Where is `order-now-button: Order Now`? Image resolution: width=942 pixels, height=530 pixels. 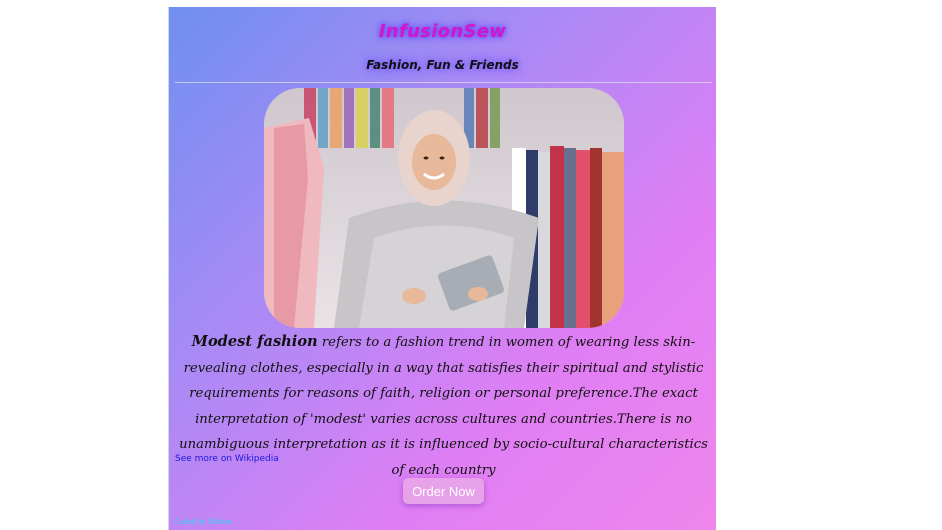 order-now-button: Order Now is located at coordinates (443, 491).